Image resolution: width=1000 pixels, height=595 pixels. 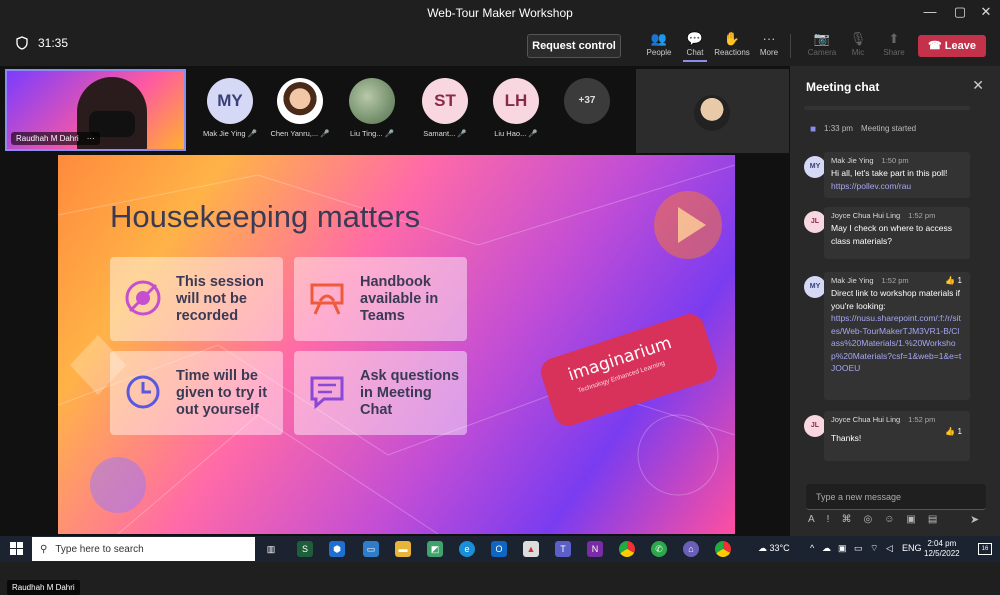 I want to click on meeting-started-event: ■ 1:33 pm Meeting started, so click(x=863, y=129).